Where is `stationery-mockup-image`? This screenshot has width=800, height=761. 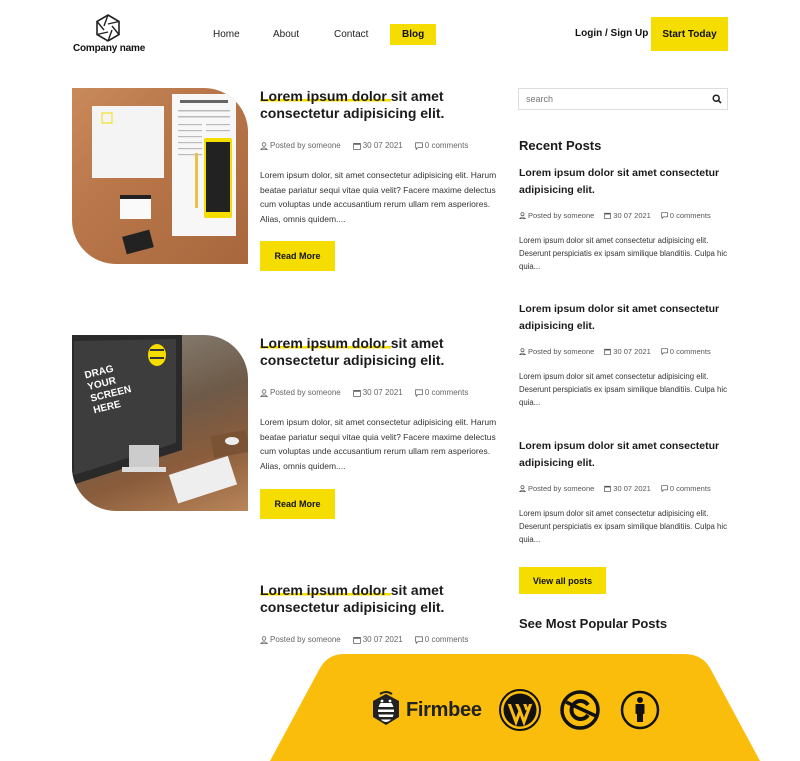
stationery-mockup-image is located at coordinates (164, 174).